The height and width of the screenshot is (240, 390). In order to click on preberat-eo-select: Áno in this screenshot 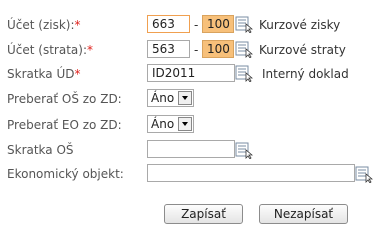, I will do `click(170, 124)`.